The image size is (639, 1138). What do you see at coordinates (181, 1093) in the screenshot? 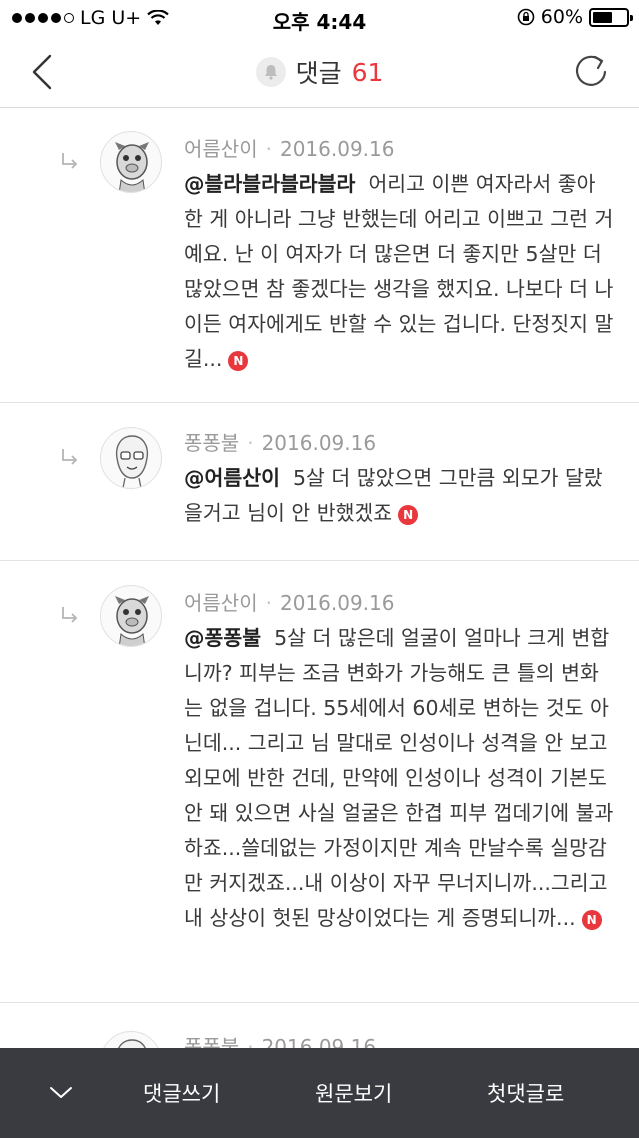
I see `write-comment-button: 댓글쓰기` at bounding box center [181, 1093].